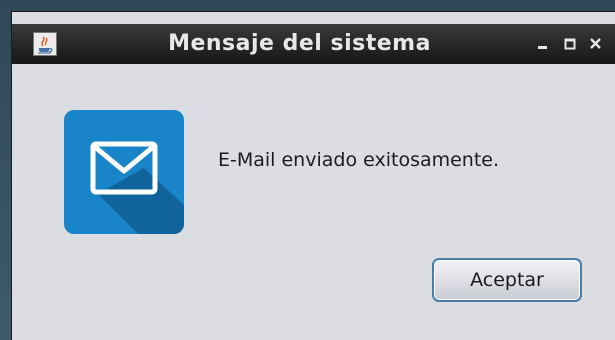 The image size is (615, 340). Describe the element at coordinates (299, 43) in the screenshot. I see `window-title: Mensaje del sistema` at that location.